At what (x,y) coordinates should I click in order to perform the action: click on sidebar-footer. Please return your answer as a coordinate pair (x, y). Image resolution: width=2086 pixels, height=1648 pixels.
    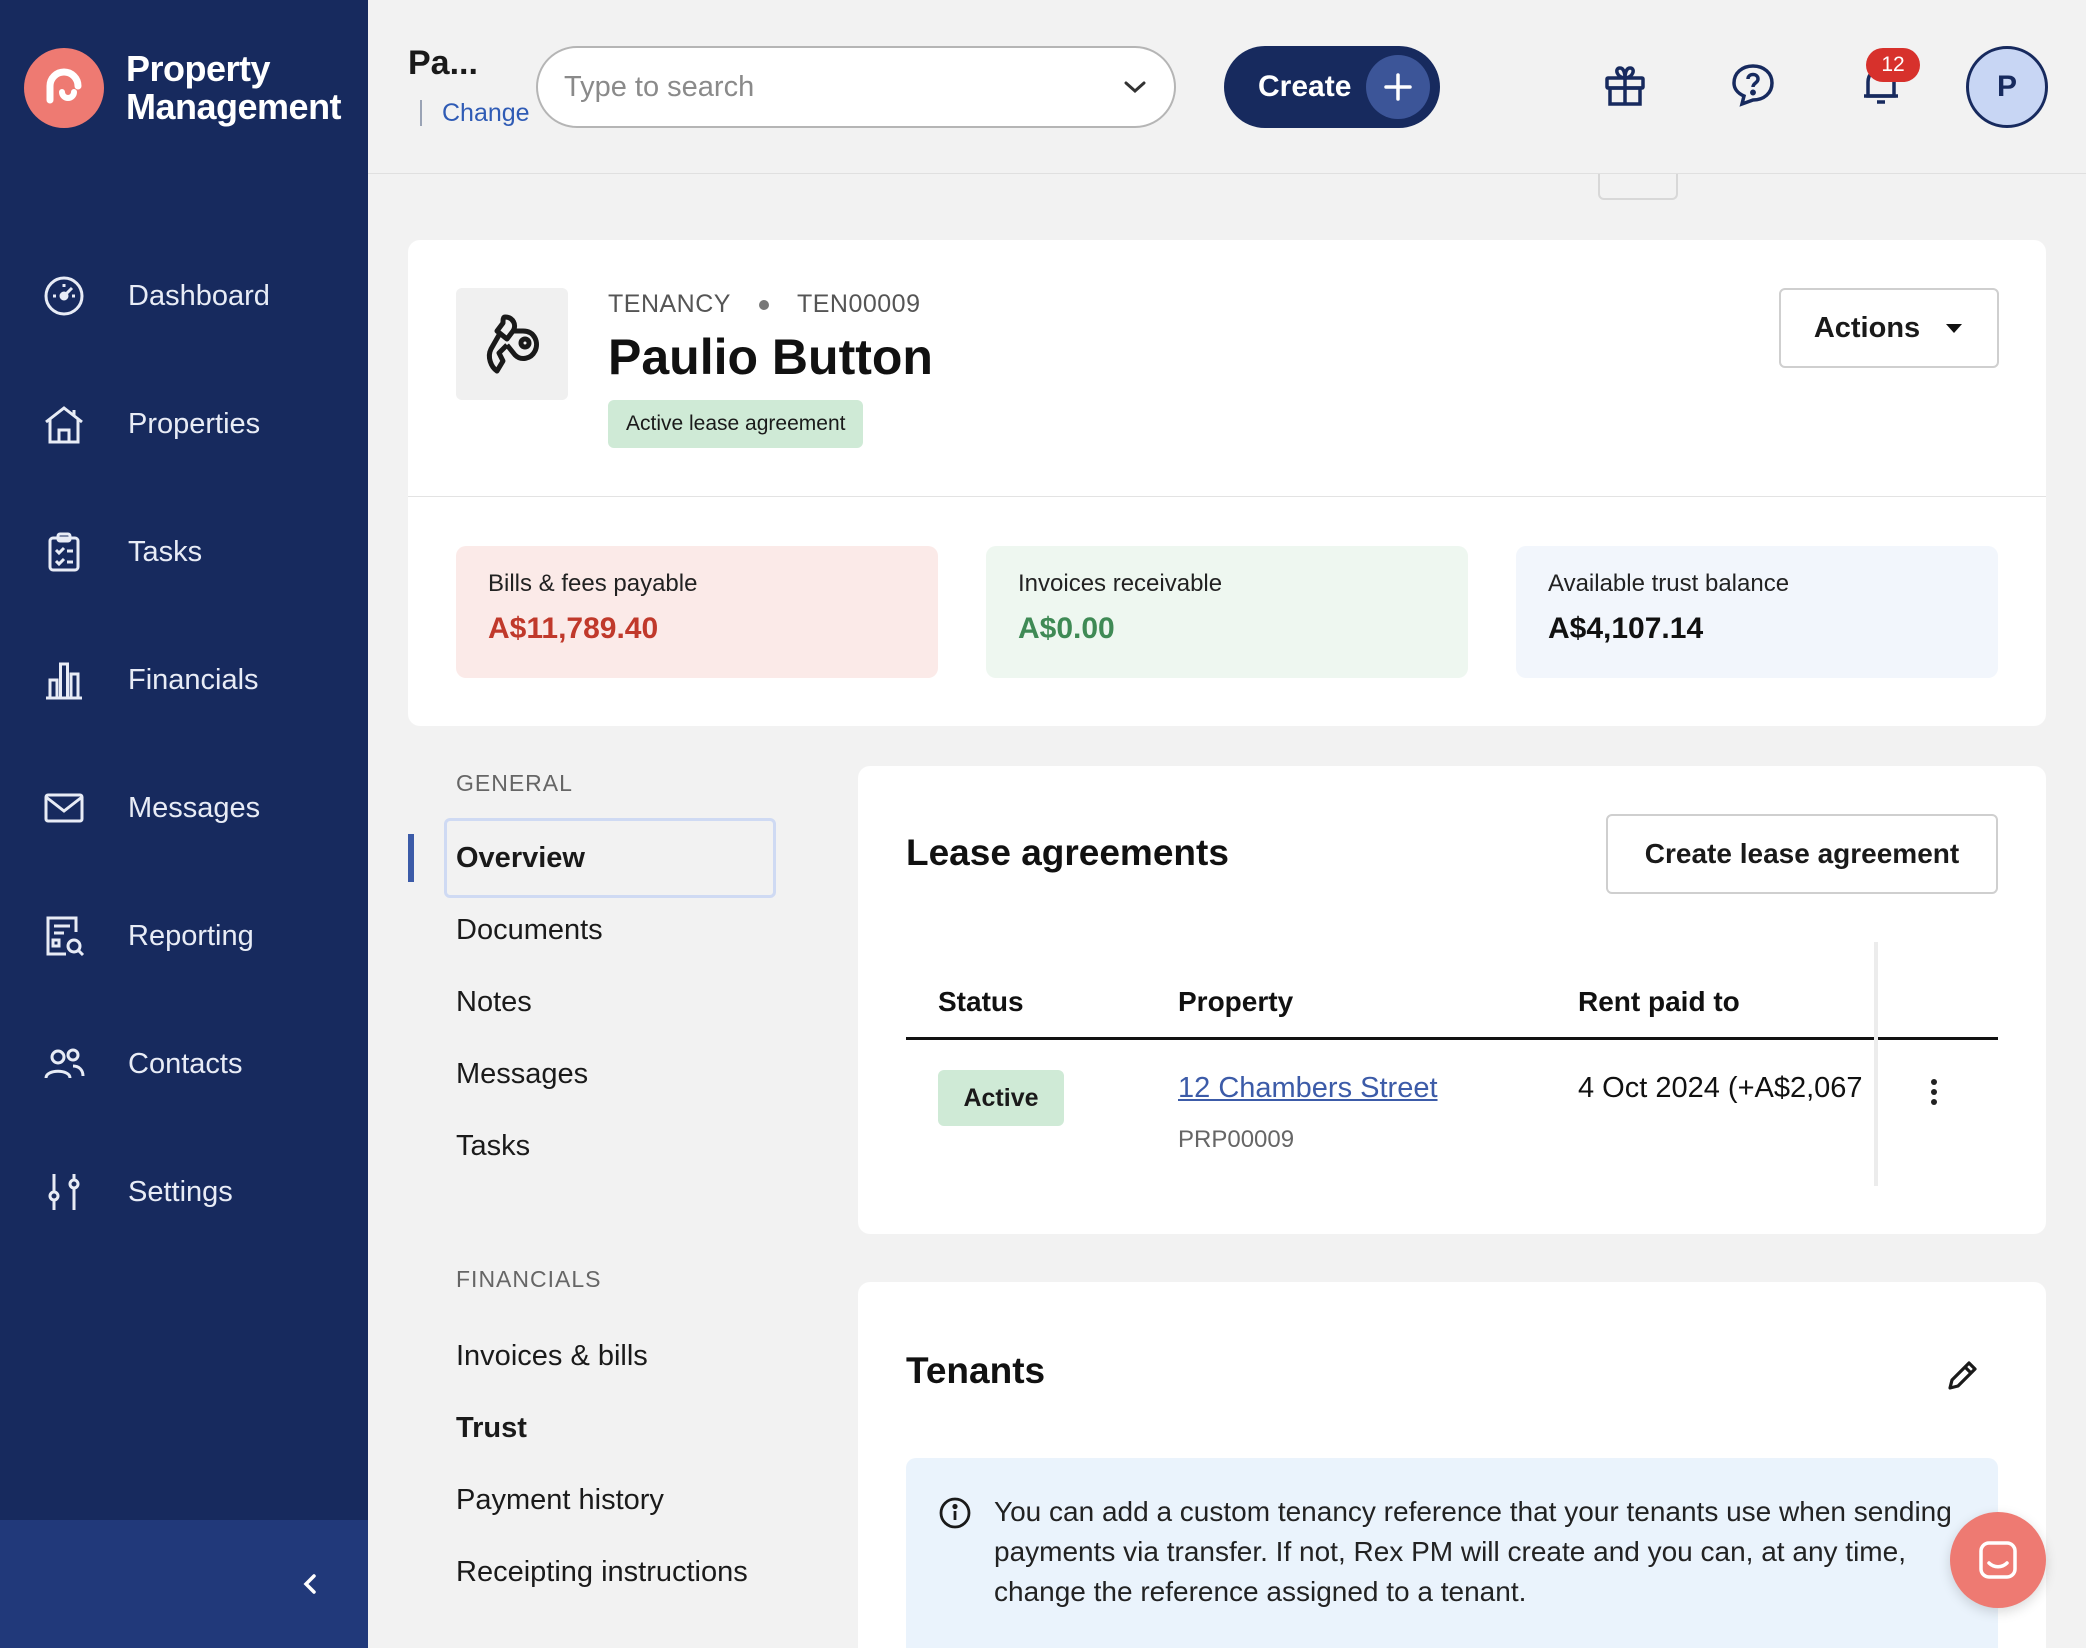
    Looking at the image, I should click on (184, 1584).